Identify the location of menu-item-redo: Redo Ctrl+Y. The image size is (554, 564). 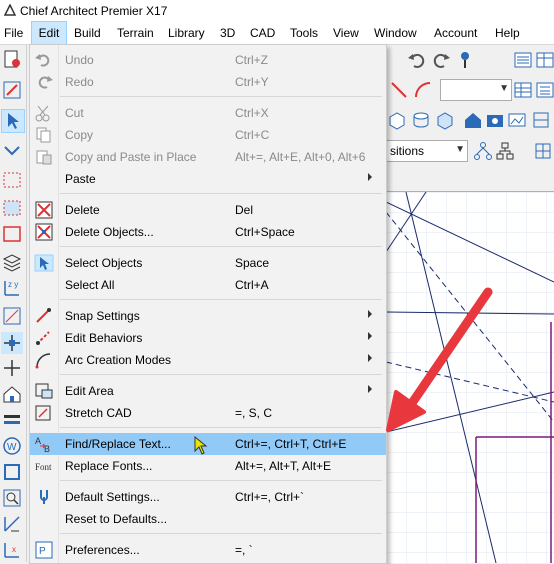
(208, 82).